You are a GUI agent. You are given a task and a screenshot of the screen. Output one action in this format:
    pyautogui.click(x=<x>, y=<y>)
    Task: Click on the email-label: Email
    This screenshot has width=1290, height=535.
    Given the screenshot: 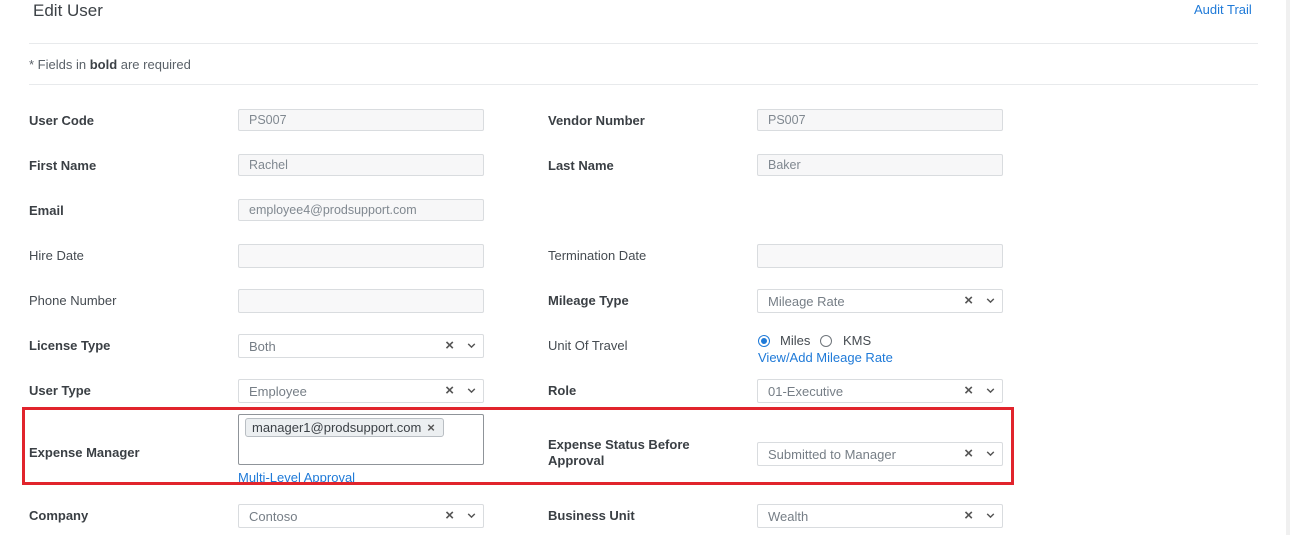 What is the action you would take?
    pyautogui.click(x=46, y=210)
    